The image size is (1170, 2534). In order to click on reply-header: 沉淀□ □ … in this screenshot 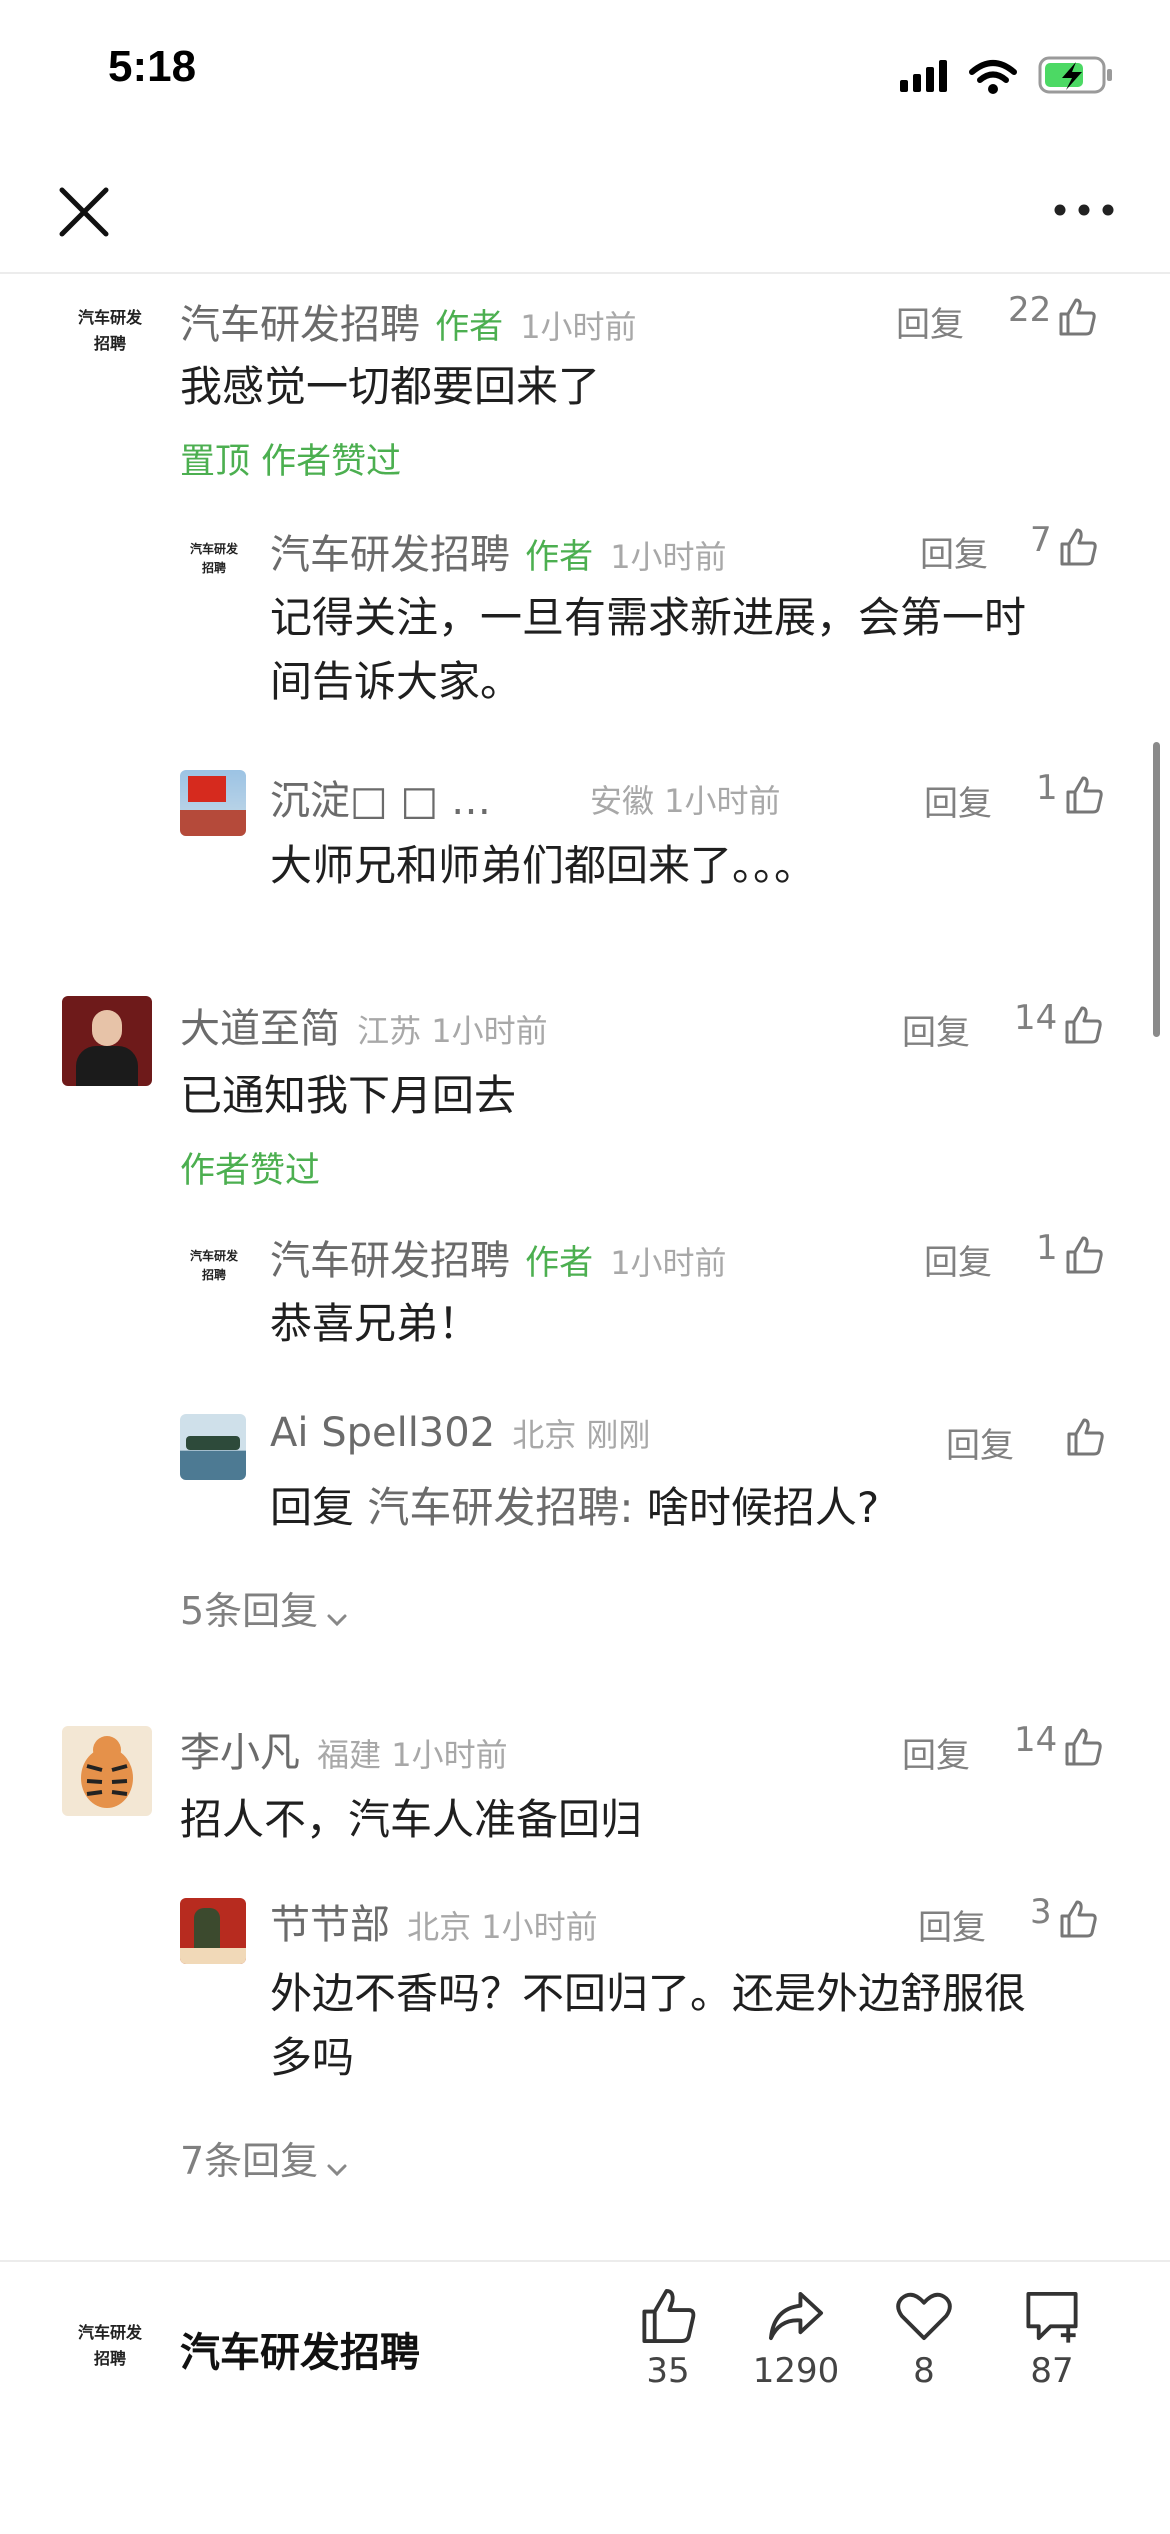, I will do `click(380, 797)`.